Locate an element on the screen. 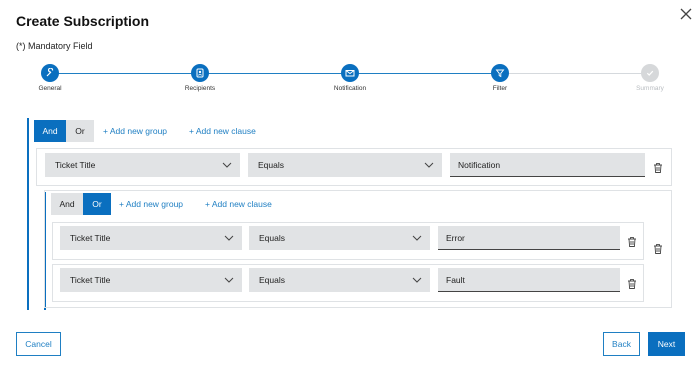 The height and width of the screenshot is (373, 700). step-label: General is located at coordinates (50, 88).